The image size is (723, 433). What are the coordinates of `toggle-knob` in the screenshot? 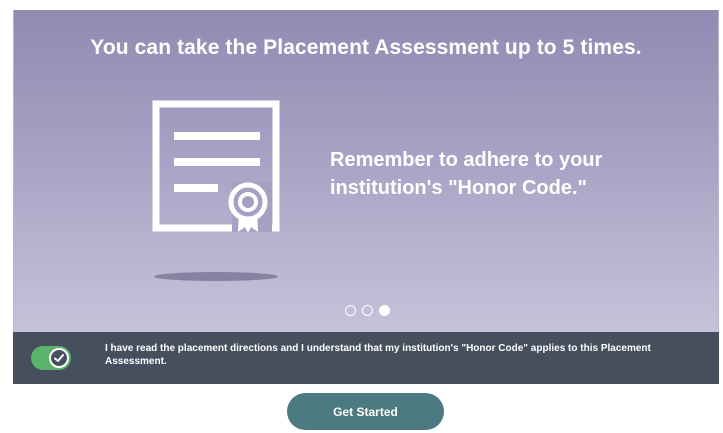 It's located at (59, 358).